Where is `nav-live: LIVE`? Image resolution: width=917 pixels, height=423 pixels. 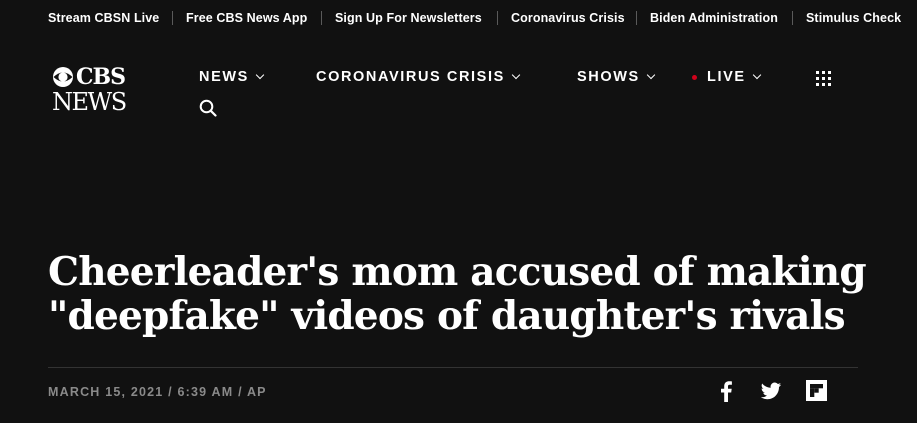
nav-live: LIVE is located at coordinates (726, 77).